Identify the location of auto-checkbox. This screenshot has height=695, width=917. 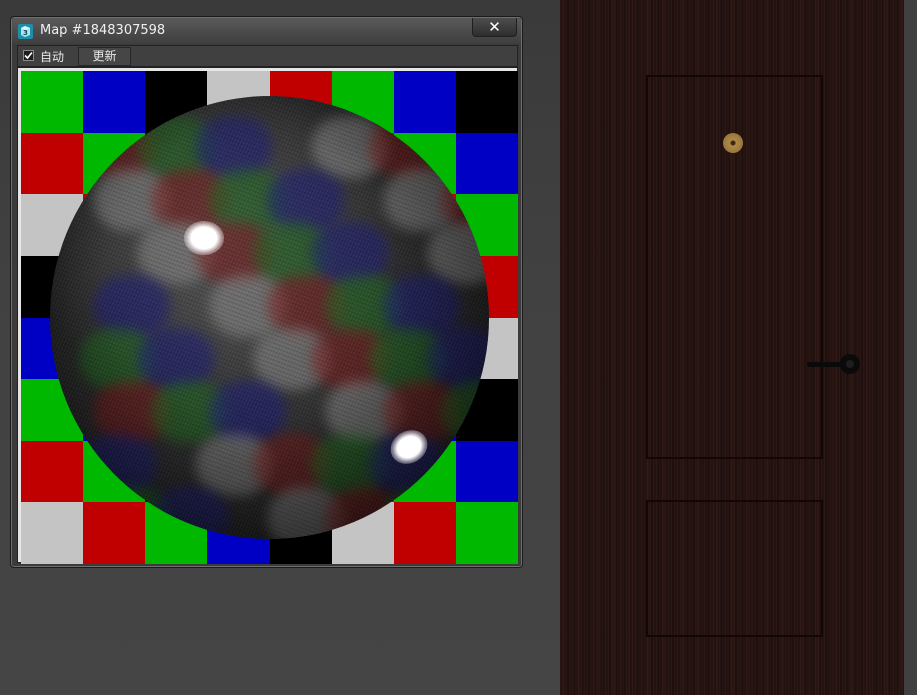
(28, 55).